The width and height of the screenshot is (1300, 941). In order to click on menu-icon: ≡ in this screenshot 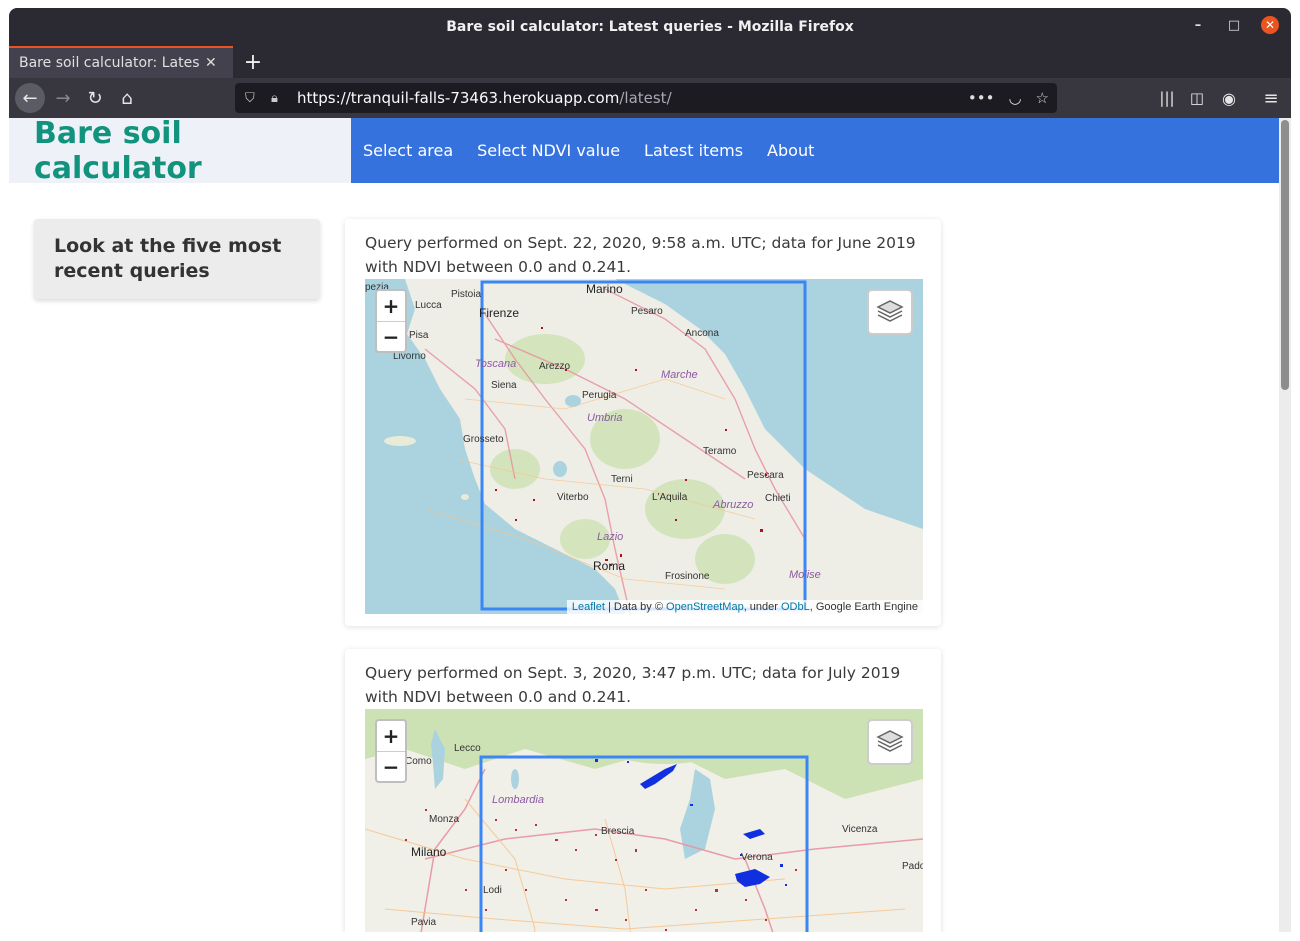, I will do `click(1271, 98)`.